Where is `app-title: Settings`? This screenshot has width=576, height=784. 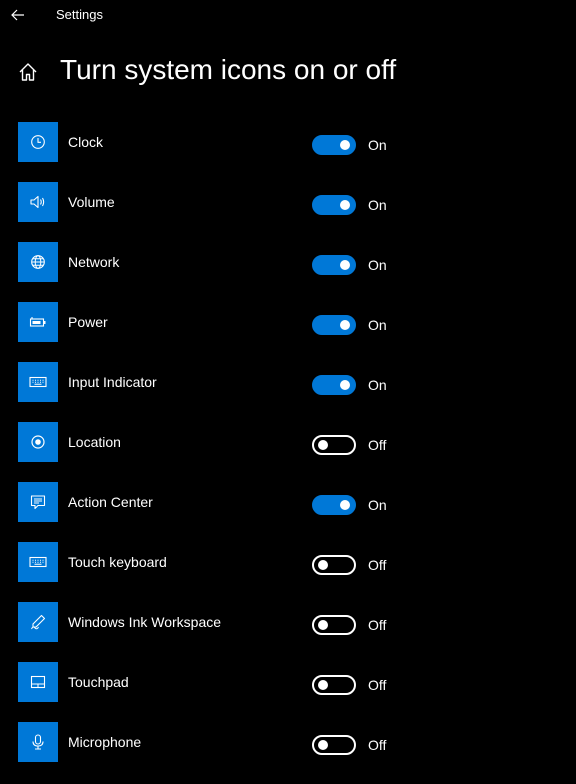 app-title: Settings is located at coordinates (79, 14).